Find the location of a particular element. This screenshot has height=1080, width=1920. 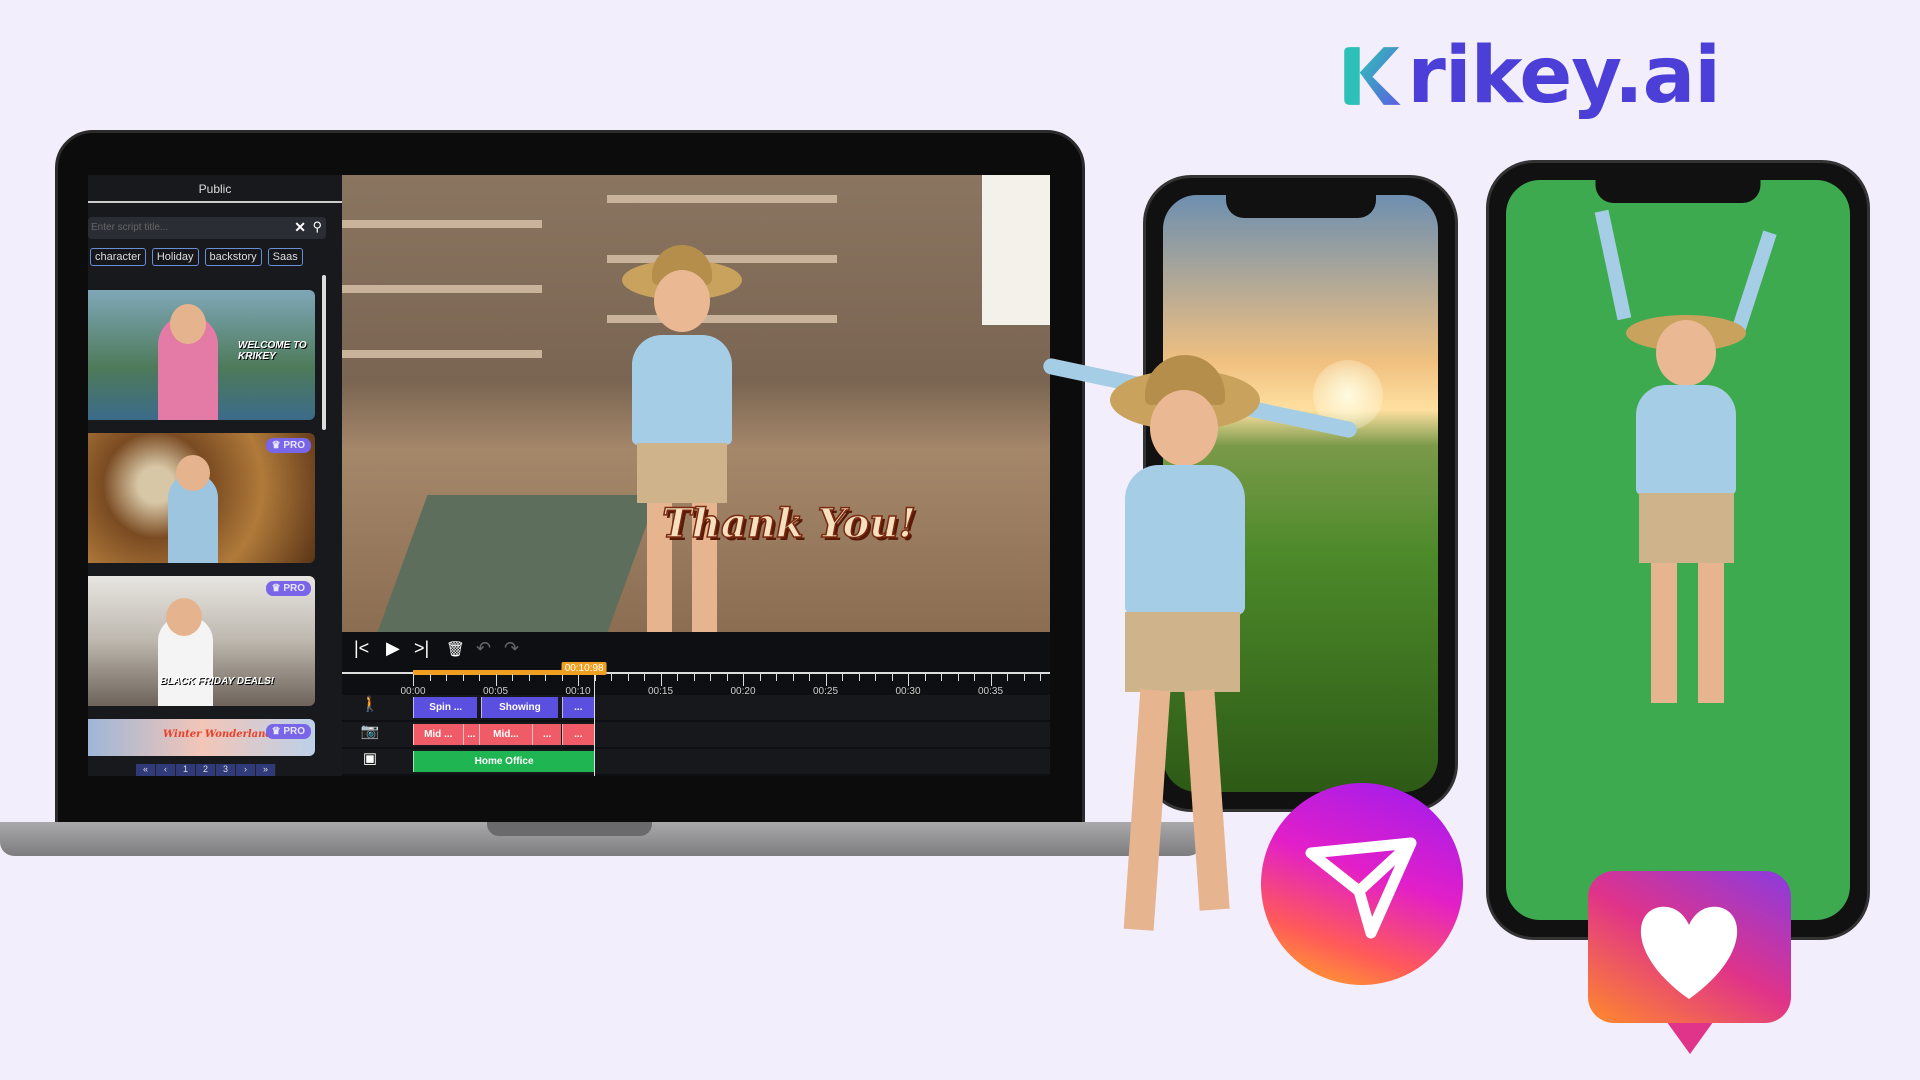

phone-greenscreen is located at coordinates (1678, 550).